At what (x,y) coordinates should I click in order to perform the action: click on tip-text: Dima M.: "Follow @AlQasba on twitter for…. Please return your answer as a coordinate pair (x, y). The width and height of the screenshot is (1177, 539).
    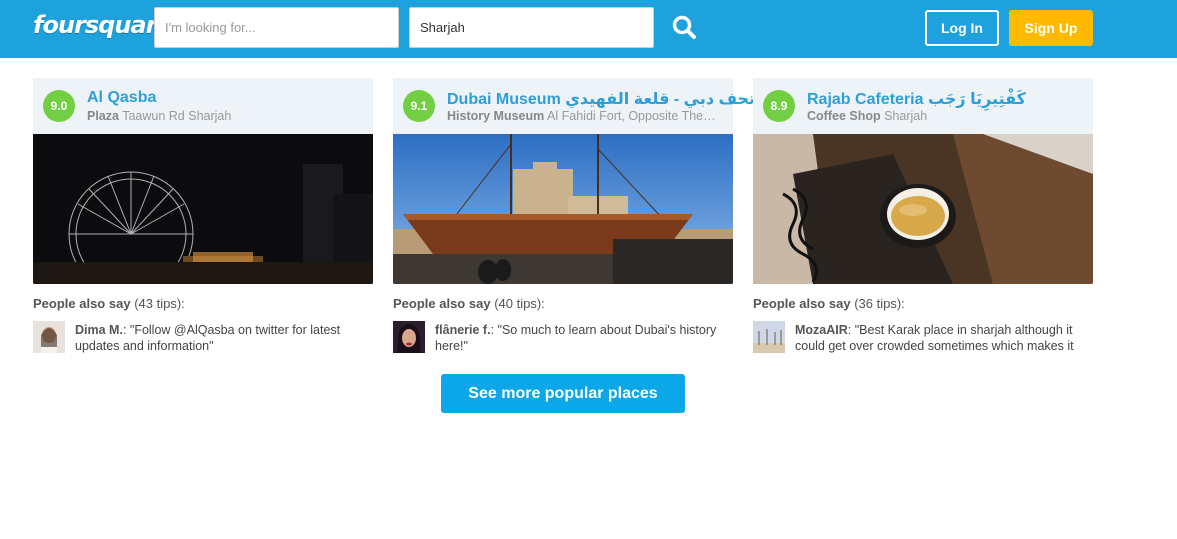
    Looking at the image, I should click on (208, 338).